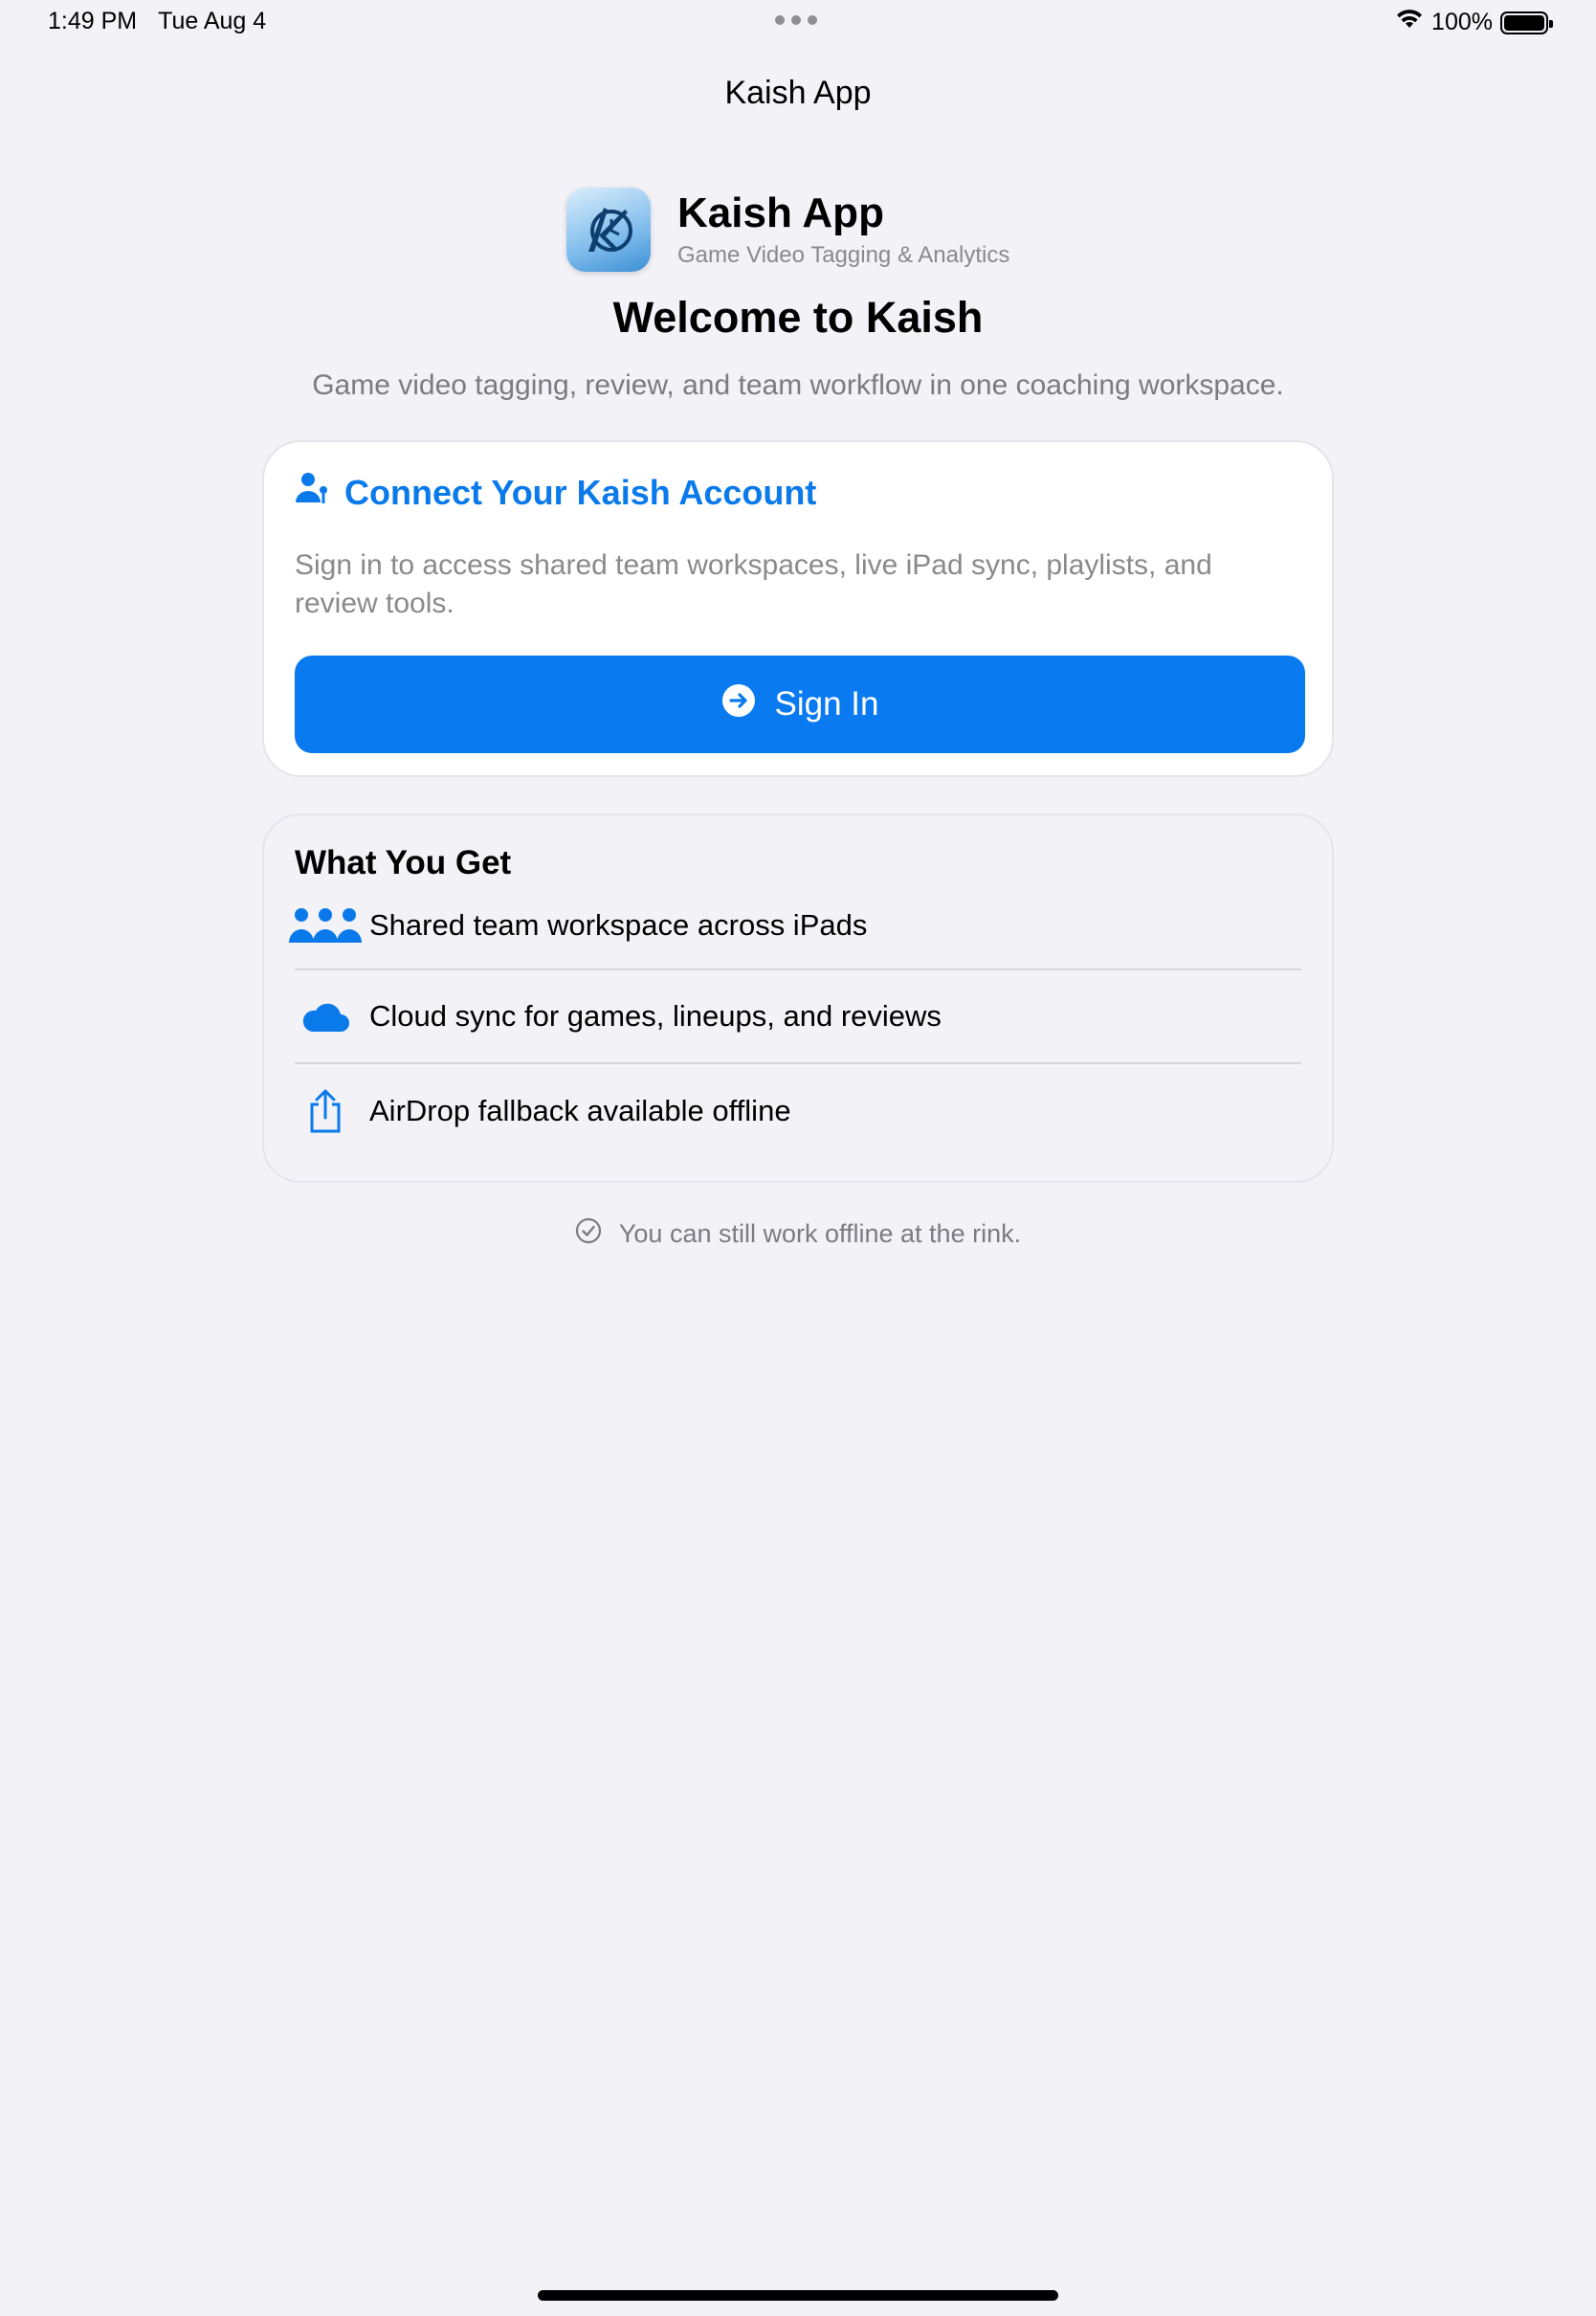  Describe the element at coordinates (796, 20) in the screenshot. I see `multitasking-dots-icon` at that location.